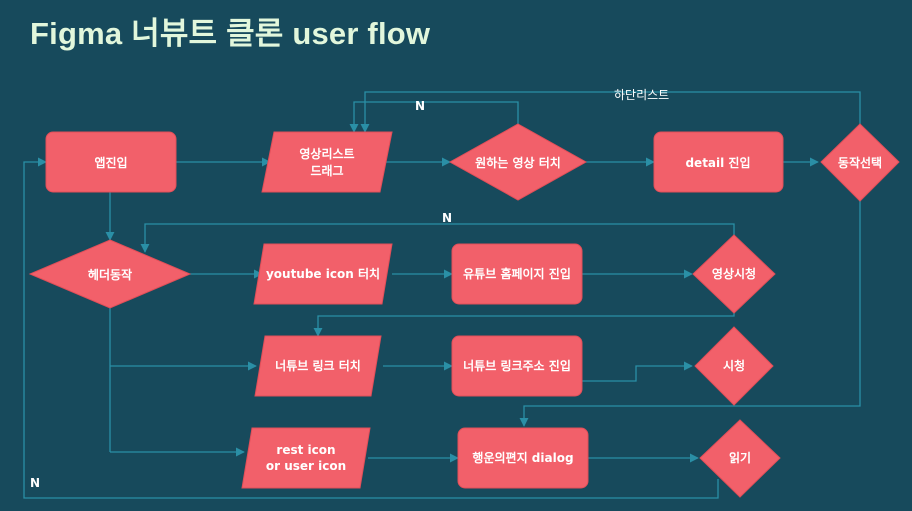 This screenshot has width=912, height=511. I want to click on node-label: detail 진입, so click(717, 162).